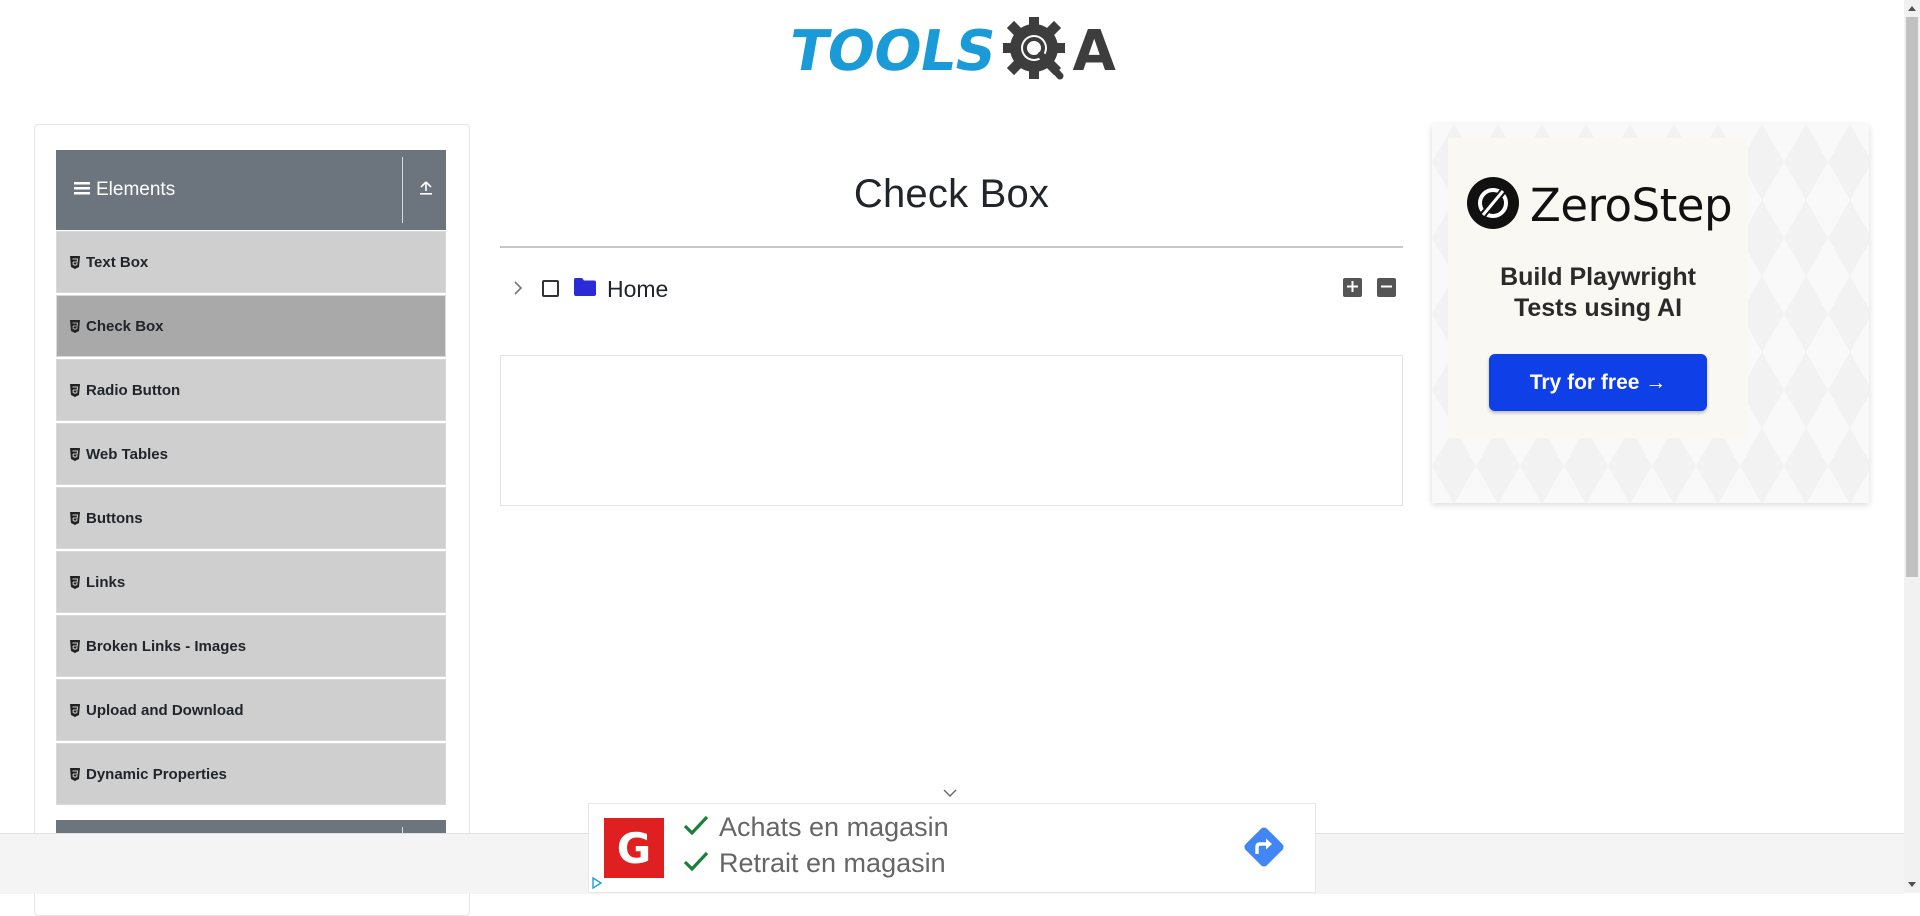 This screenshot has height=916, width=1920. Describe the element at coordinates (1912, 8) in the screenshot. I see `scroll-up-arrow-icon` at that location.